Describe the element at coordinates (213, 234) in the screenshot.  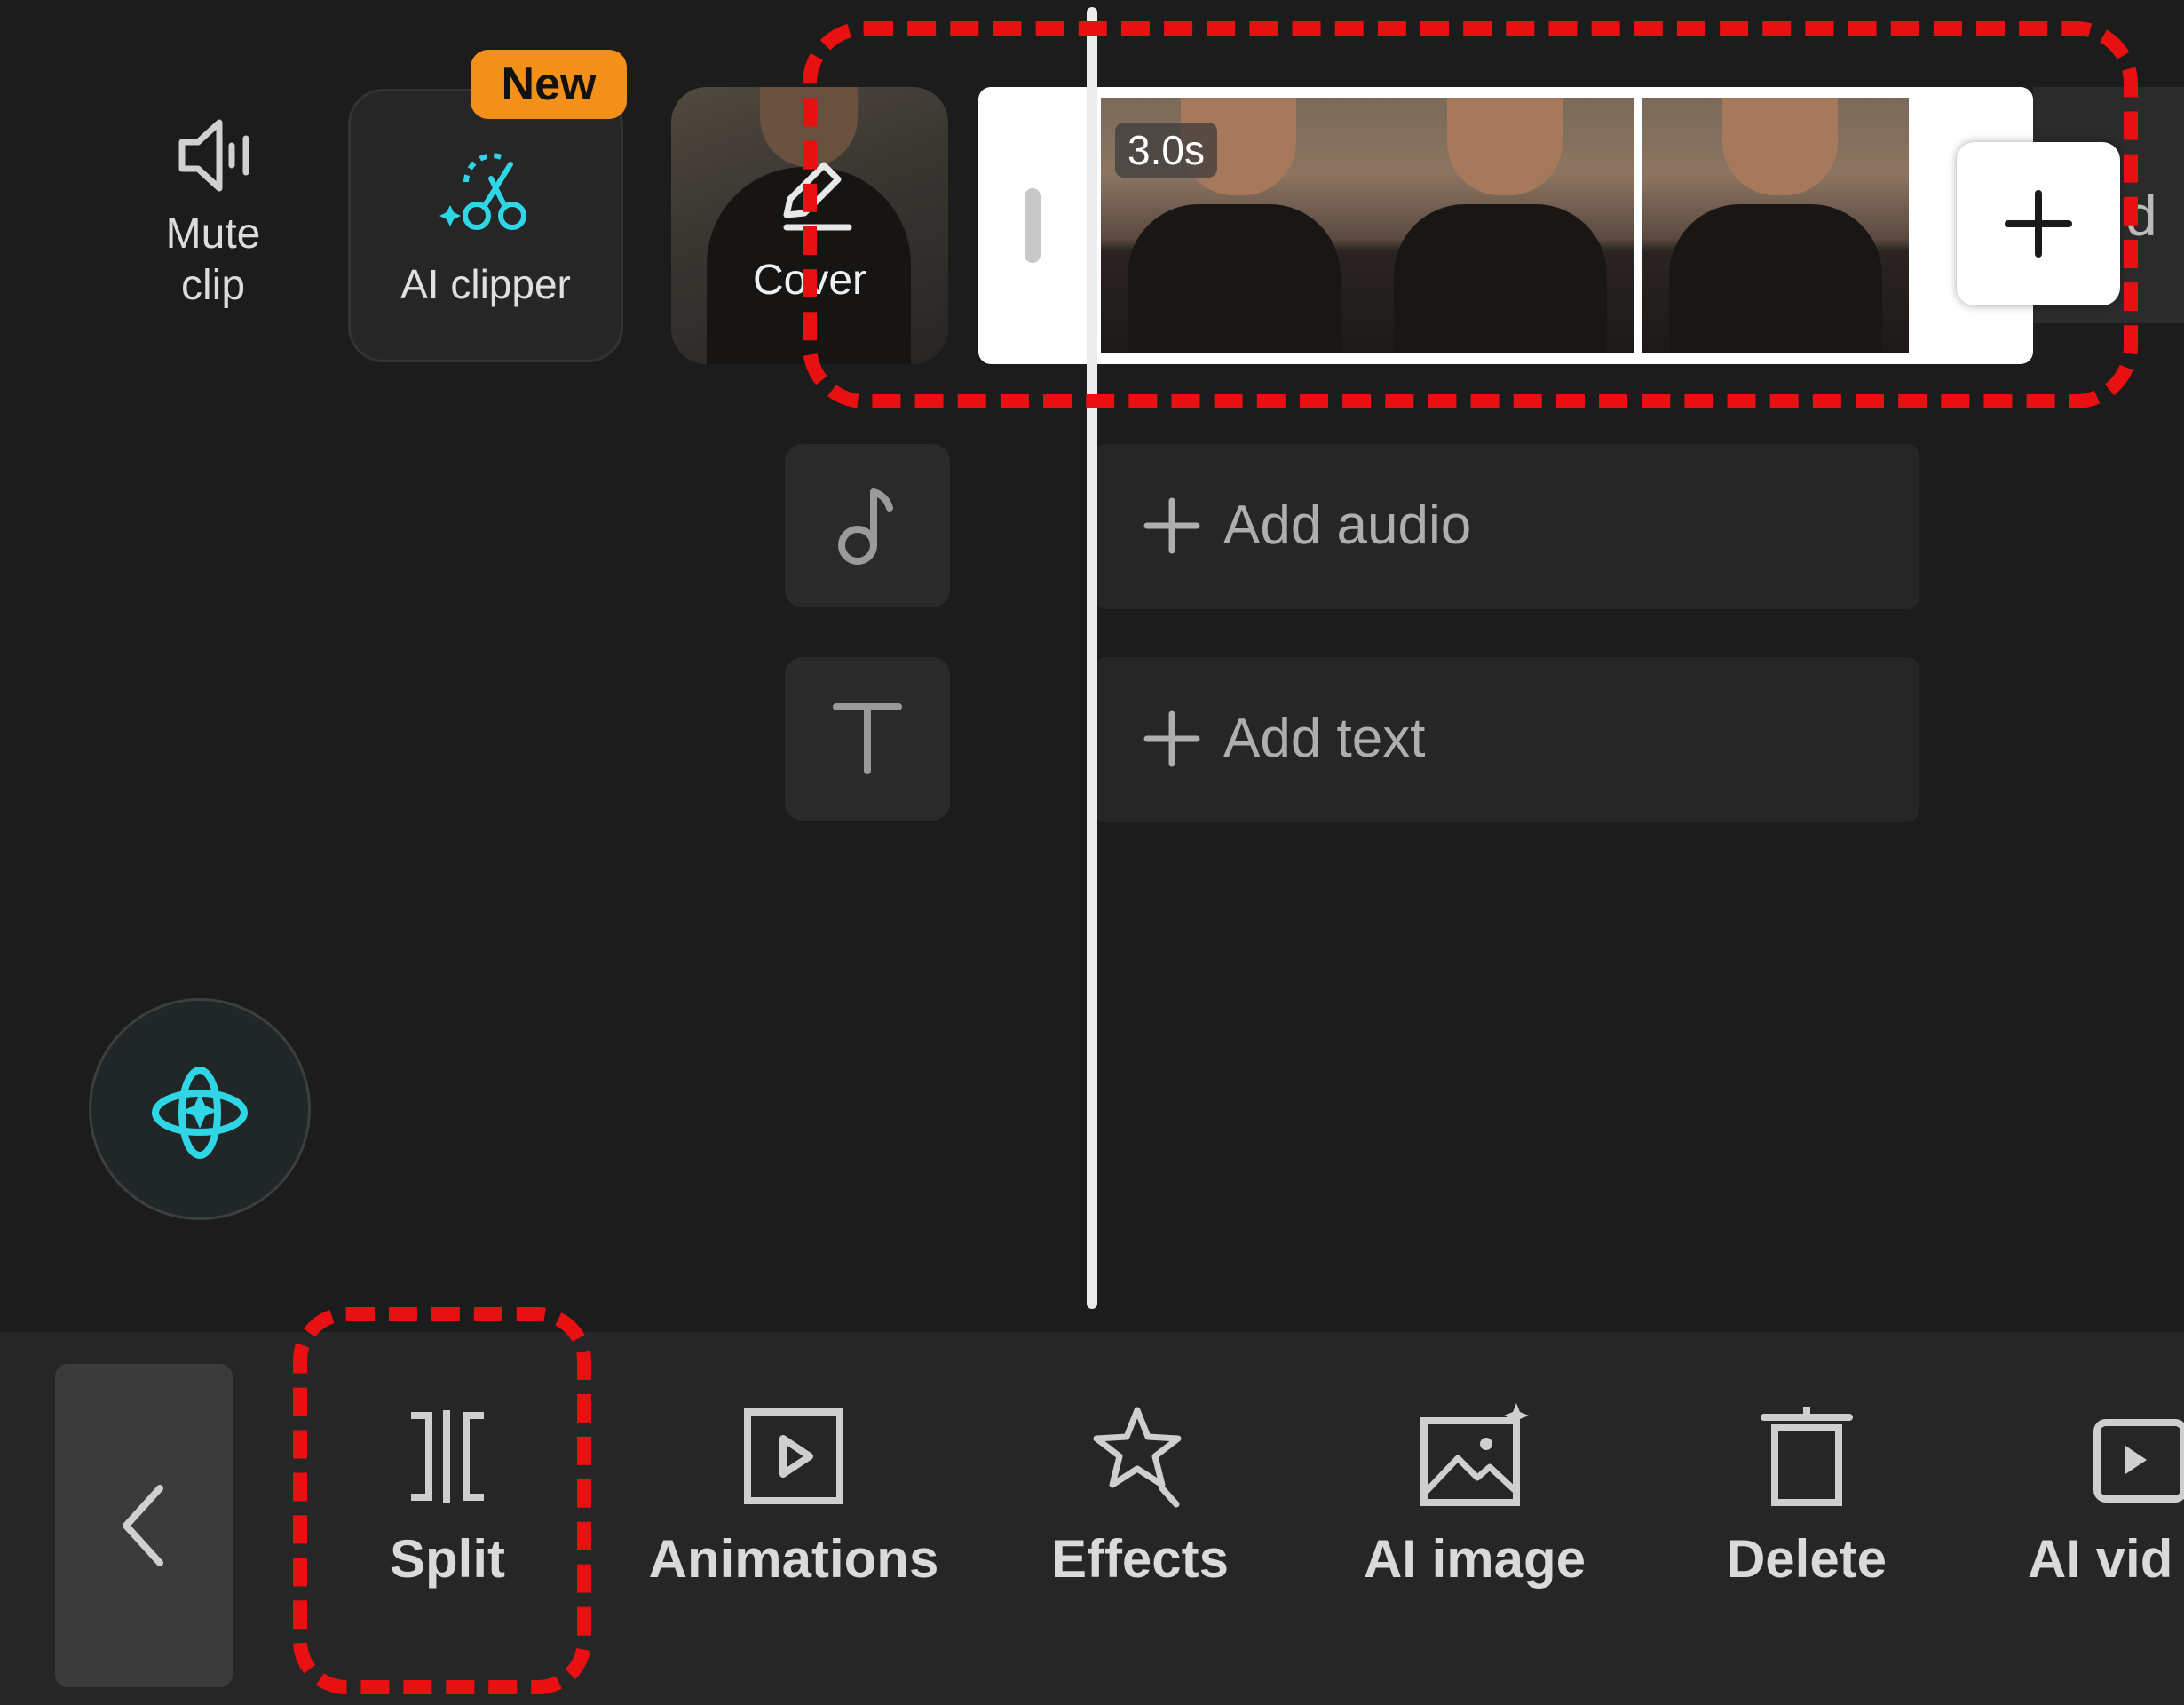
I see `mute-label-line1: Mute` at that location.